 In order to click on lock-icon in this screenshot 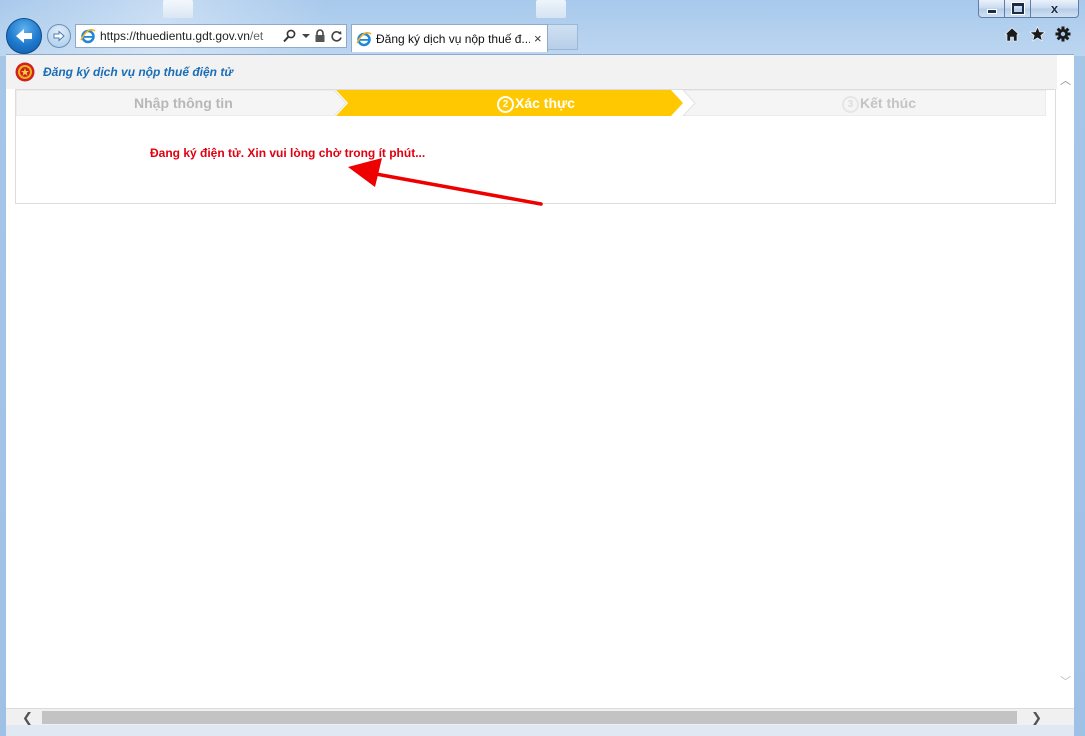, I will do `click(320, 36)`.